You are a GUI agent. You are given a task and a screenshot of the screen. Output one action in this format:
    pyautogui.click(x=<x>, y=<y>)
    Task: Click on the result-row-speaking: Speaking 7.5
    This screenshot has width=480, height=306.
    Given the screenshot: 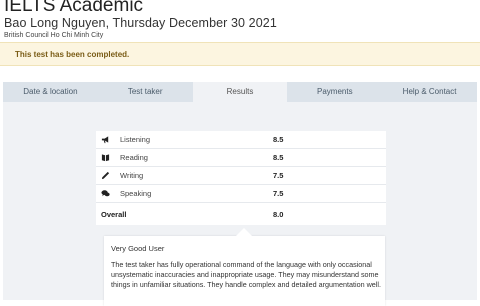 What is the action you would take?
    pyautogui.click(x=241, y=194)
    